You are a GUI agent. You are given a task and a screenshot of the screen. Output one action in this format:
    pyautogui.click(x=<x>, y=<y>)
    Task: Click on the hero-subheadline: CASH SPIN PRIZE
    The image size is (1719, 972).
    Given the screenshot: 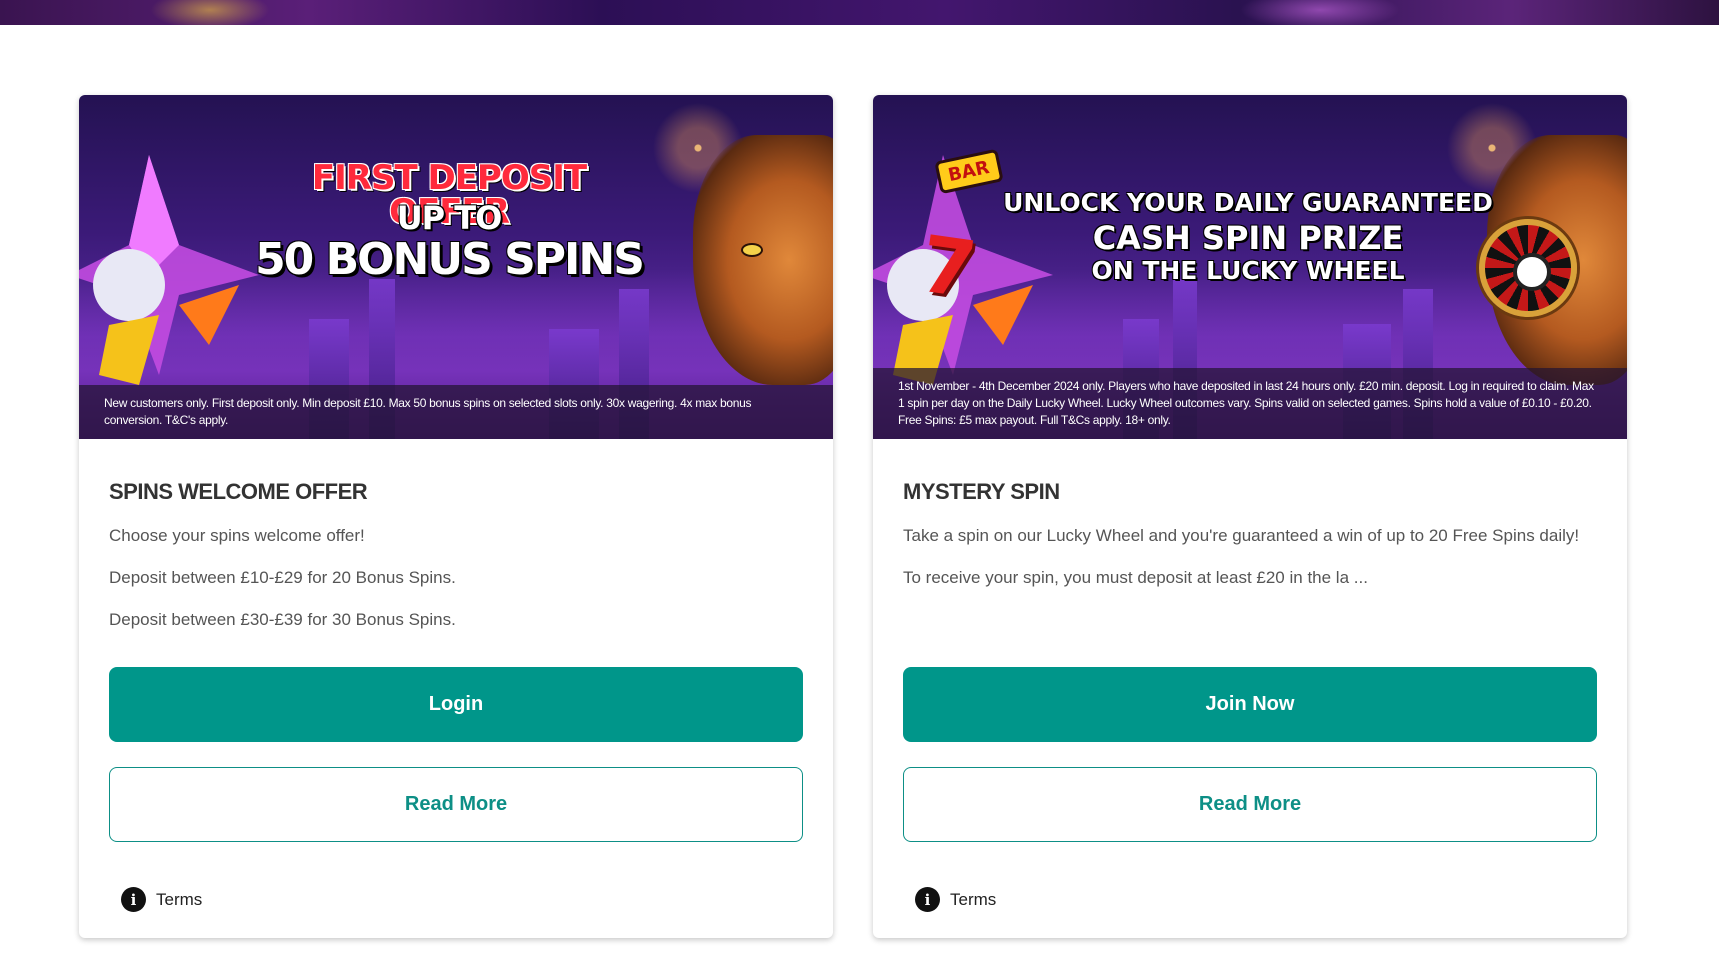 What is the action you would take?
    pyautogui.click(x=1248, y=238)
    